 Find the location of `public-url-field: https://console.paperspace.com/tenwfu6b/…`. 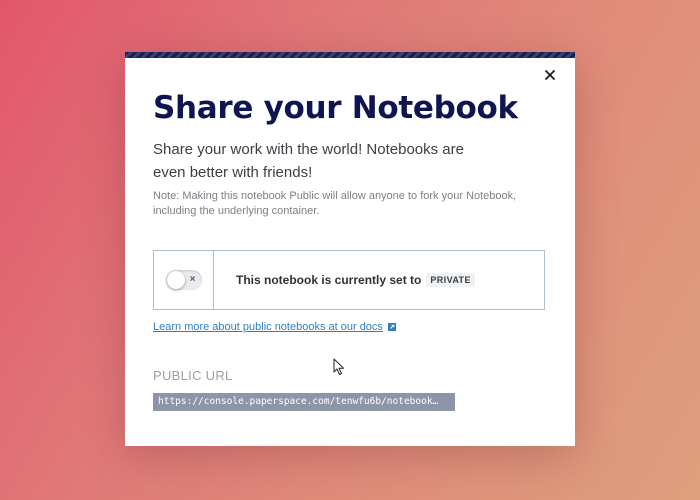

public-url-field: https://console.paperspace.com/tenwfu6b/… is located at coordinates (304, 402).